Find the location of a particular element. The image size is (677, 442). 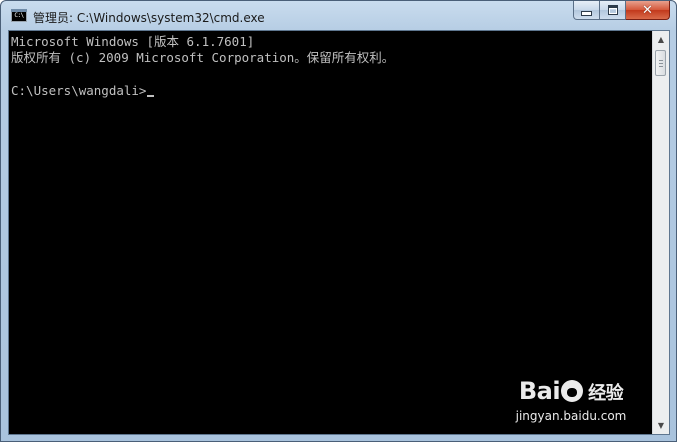

vertical-scrollbar: ▲ ▼ is located at coordinates (660, 232).